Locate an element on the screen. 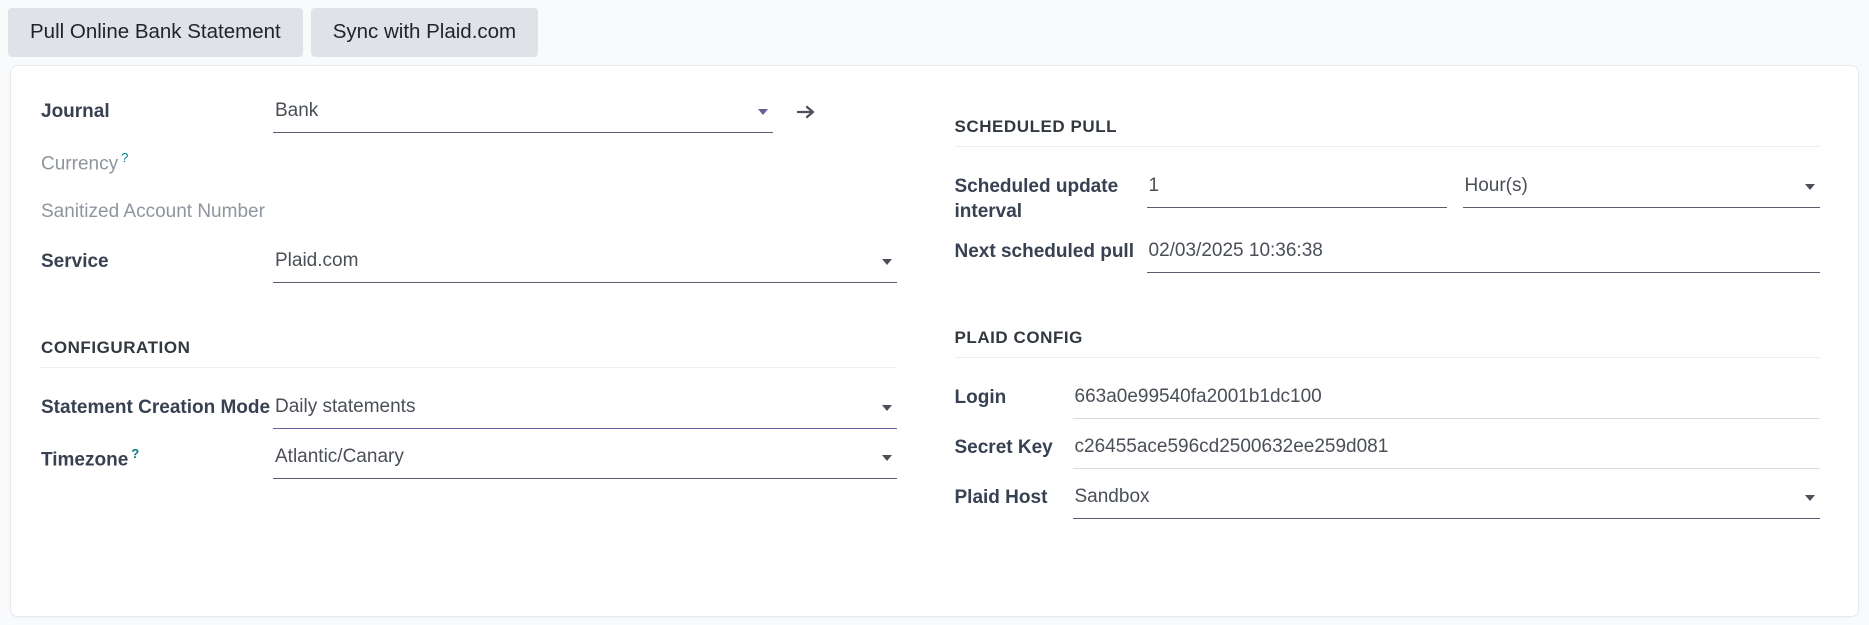 This screenshot has width=1869, height=625. statement-creation-mode-value: Daily statements is located at coordinates (345, 406).